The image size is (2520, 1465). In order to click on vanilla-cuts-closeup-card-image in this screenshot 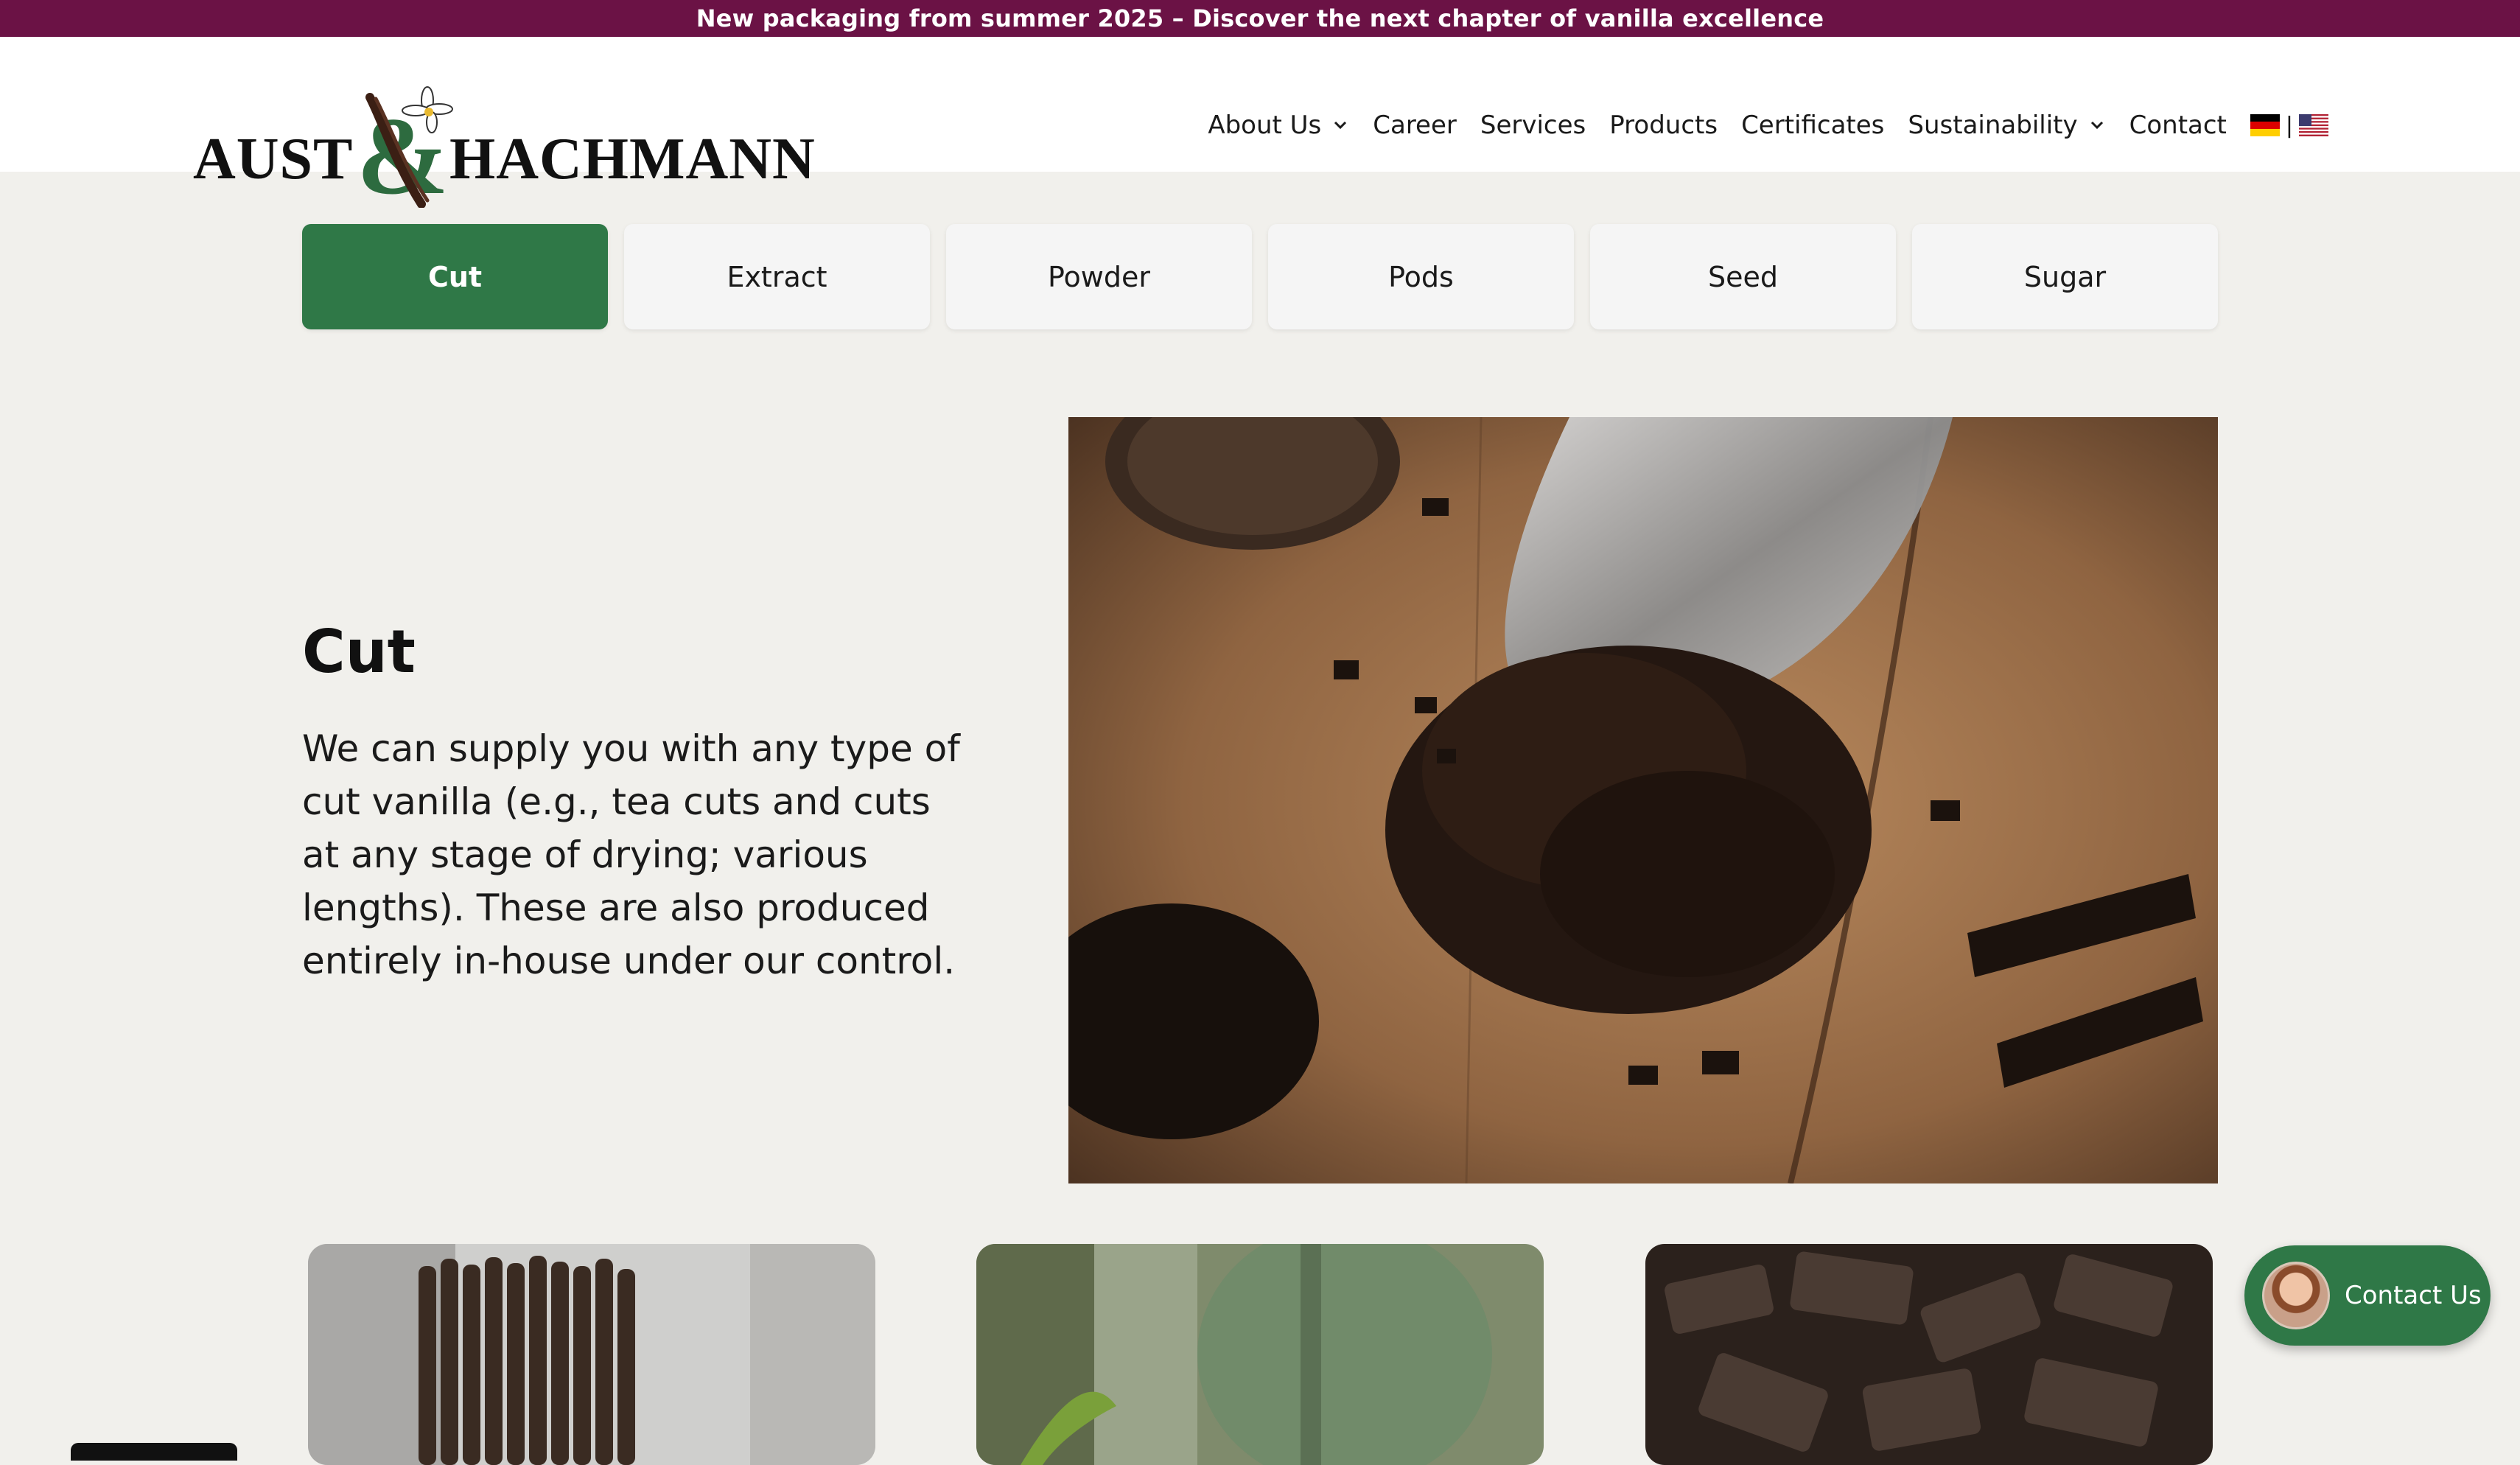, I will do `click(1929, 1354)`.